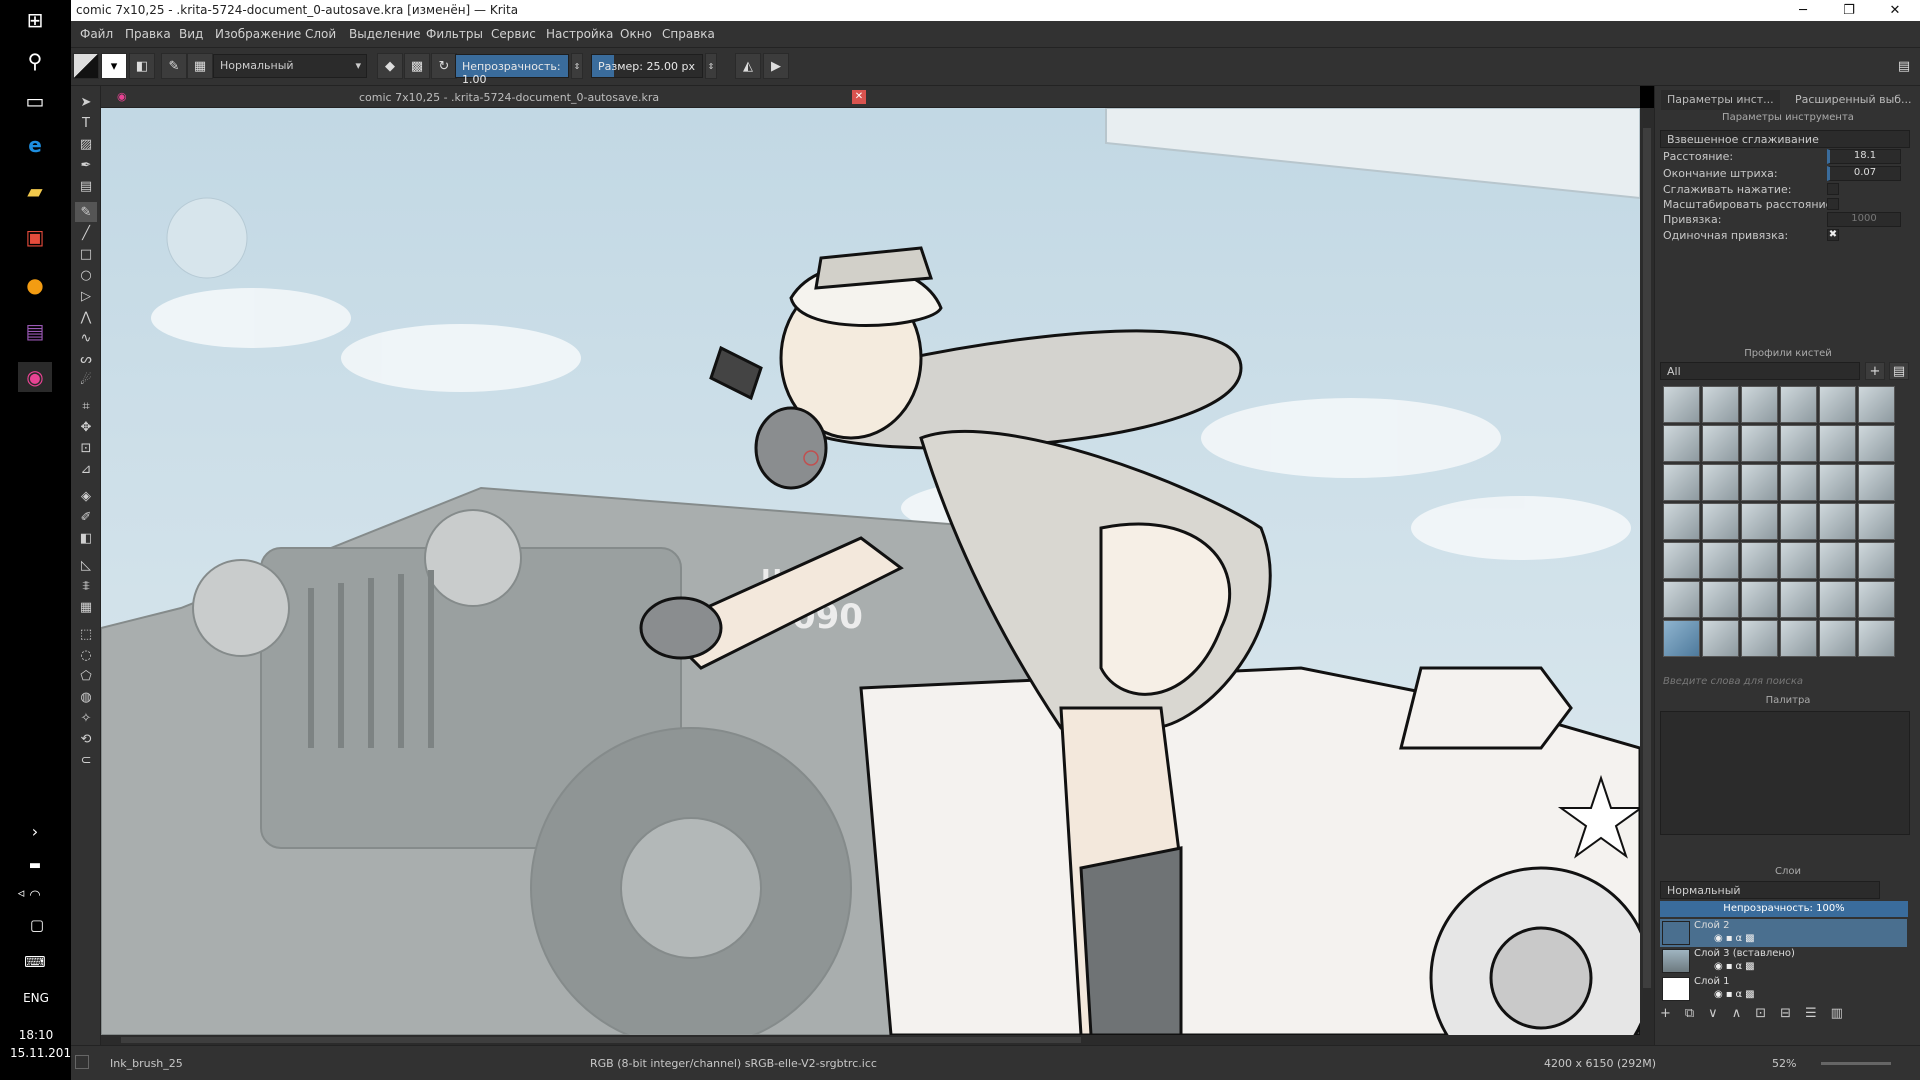  I want to click on layer-actions-bar: +⧉∨∧⊡⊟☰▥, so click(1785, 1016).